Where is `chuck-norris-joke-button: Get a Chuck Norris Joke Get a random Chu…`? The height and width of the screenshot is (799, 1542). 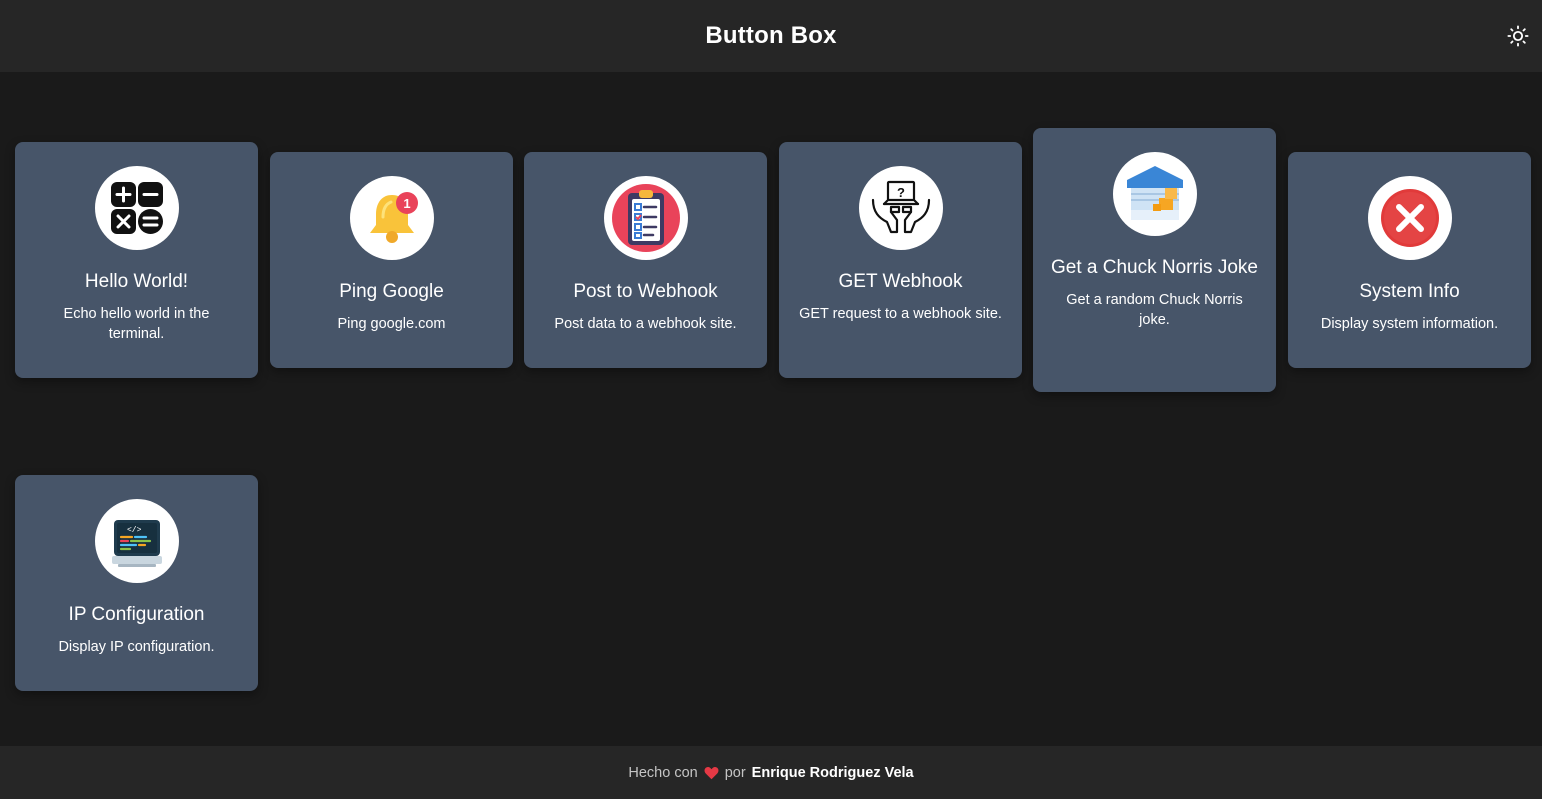 chuck-norris-joke-button: Get a Chuck Norris Joke Get a random Chu… is located at coordinates (1154, 260).